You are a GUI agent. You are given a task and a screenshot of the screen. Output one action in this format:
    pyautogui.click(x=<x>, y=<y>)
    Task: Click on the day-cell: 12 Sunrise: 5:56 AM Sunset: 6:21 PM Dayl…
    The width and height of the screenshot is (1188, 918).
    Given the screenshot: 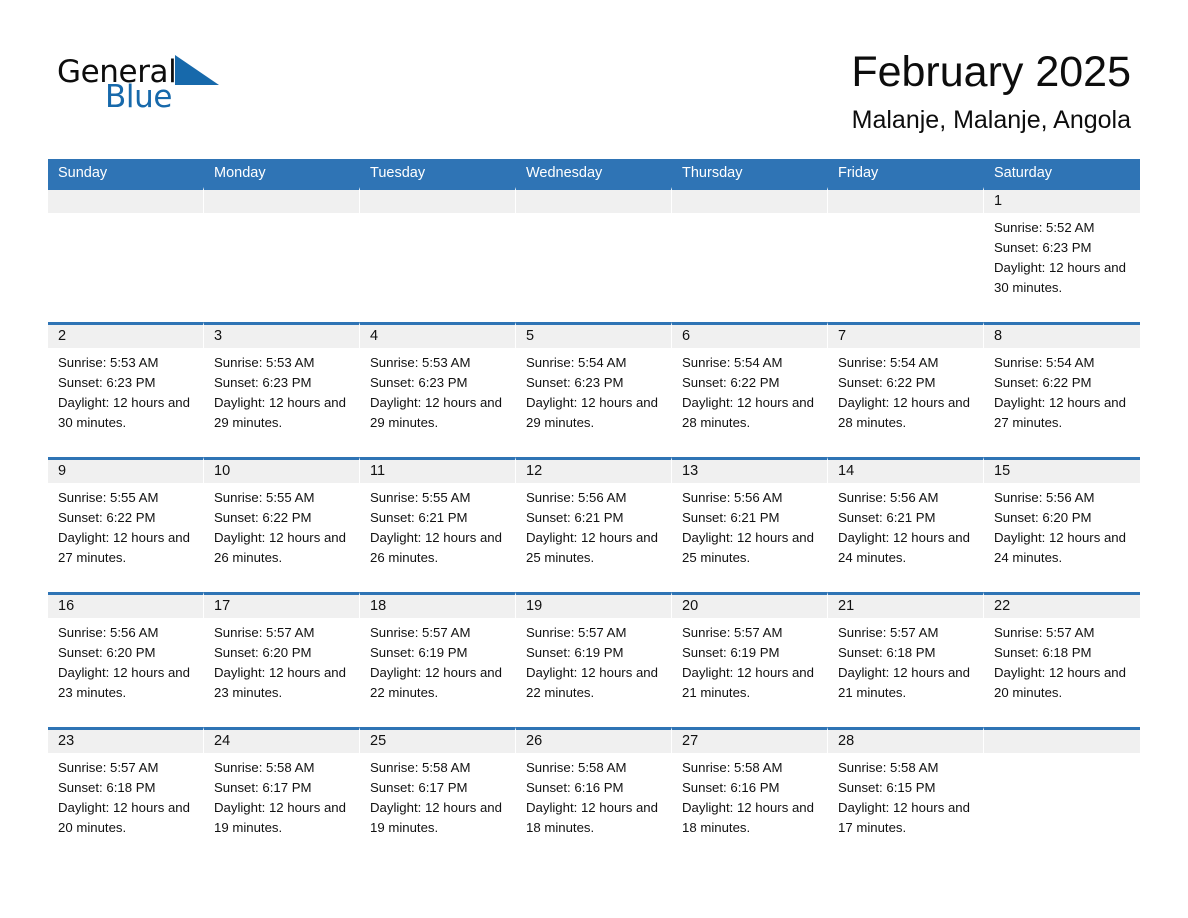 What is the action you would take?
    pyautogui.click(x=594, y=524)
    